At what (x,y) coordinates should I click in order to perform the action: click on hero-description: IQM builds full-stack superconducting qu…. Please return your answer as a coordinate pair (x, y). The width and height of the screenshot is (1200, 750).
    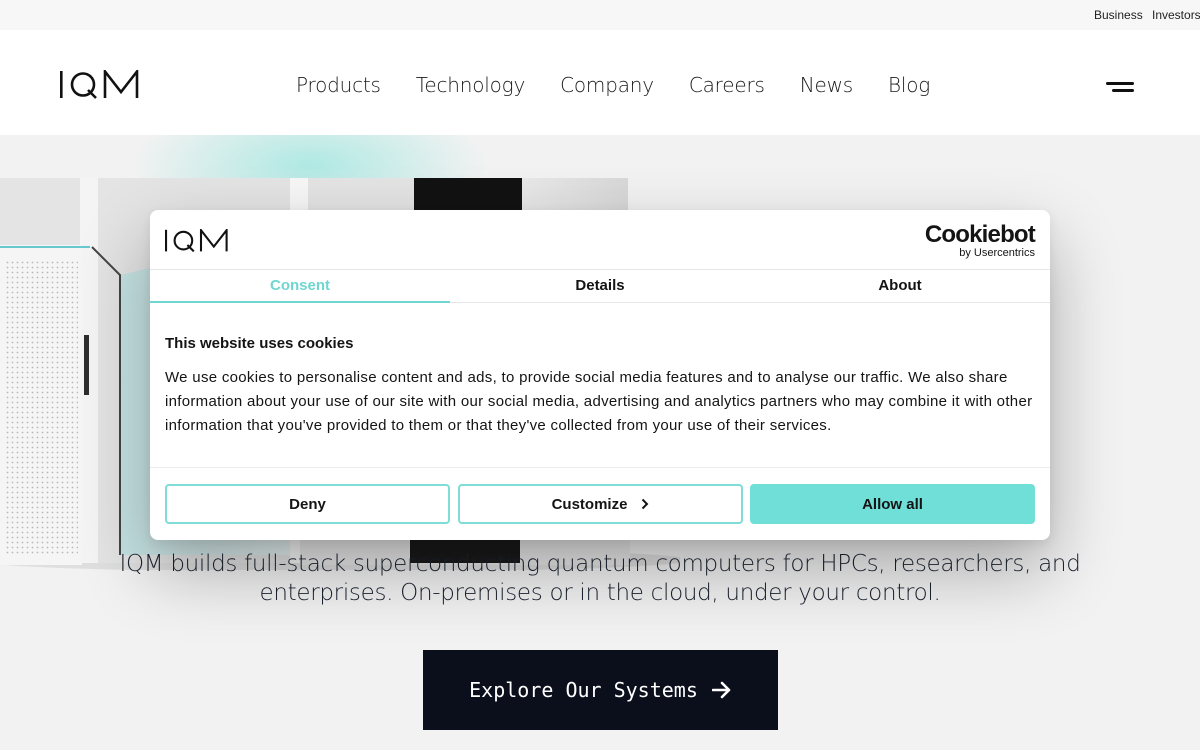
    Looking at the image, I should click on (600, 579).